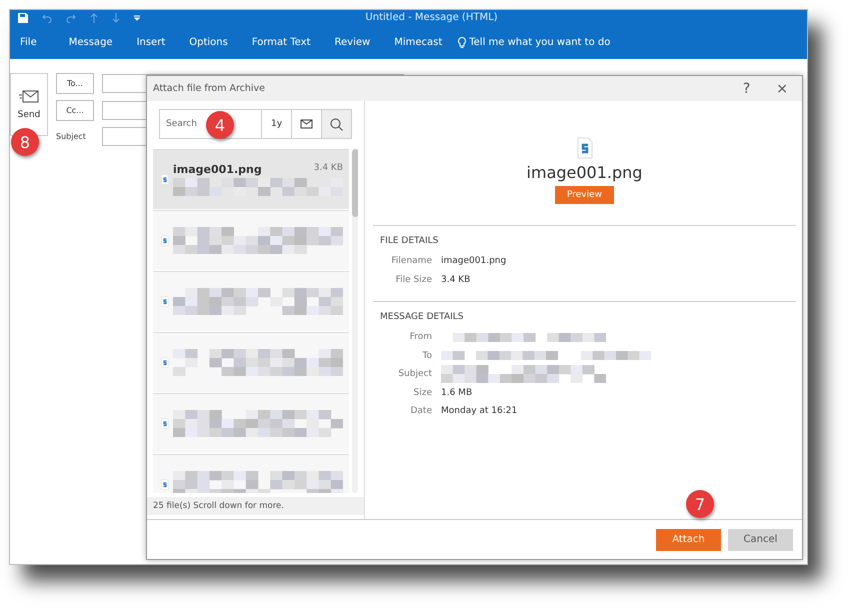 The image size is (852, 609). I want to click on status-text: 25 file(s) Scroll down for more., so click(255, 506).